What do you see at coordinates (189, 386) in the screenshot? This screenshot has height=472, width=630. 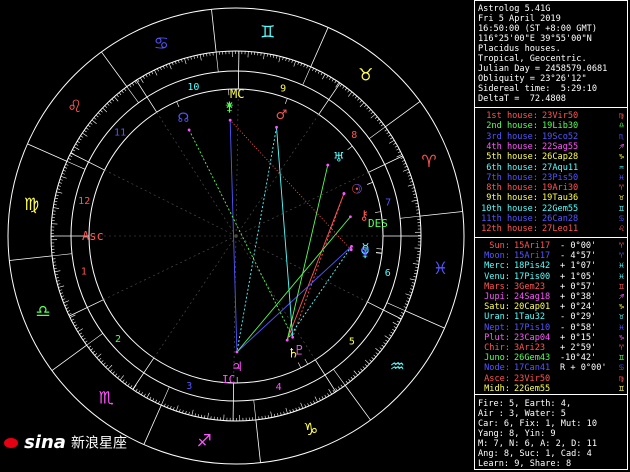 I see `house-number: 3` at bounding box center [189, 386].